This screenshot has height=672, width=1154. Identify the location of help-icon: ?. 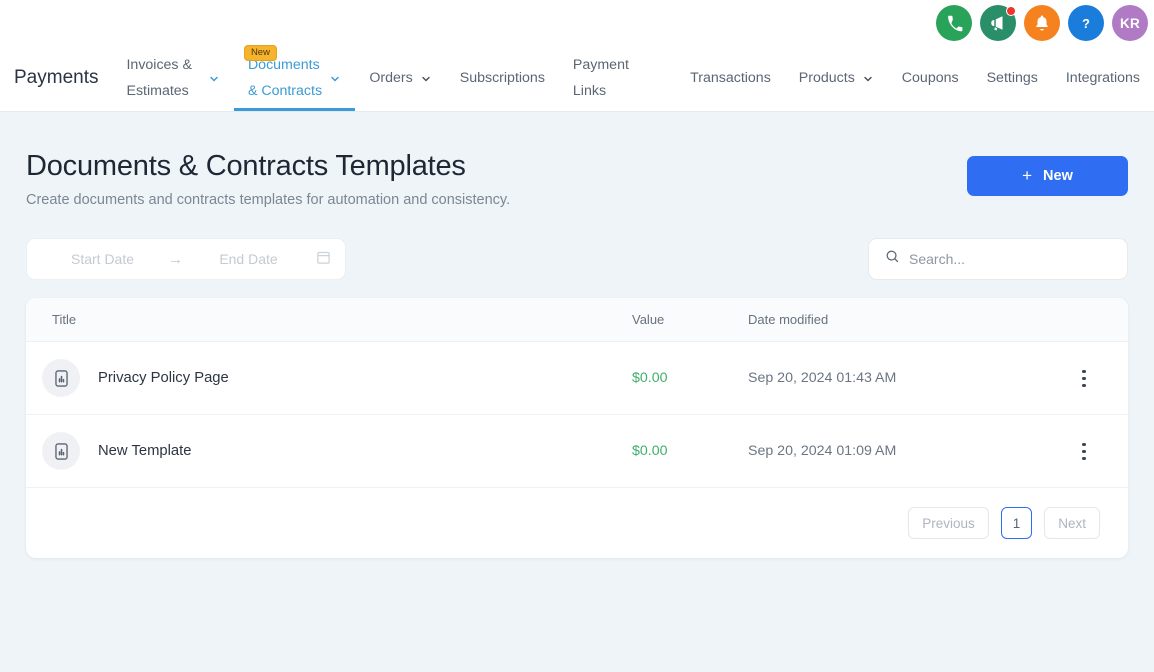
(1086, 23).